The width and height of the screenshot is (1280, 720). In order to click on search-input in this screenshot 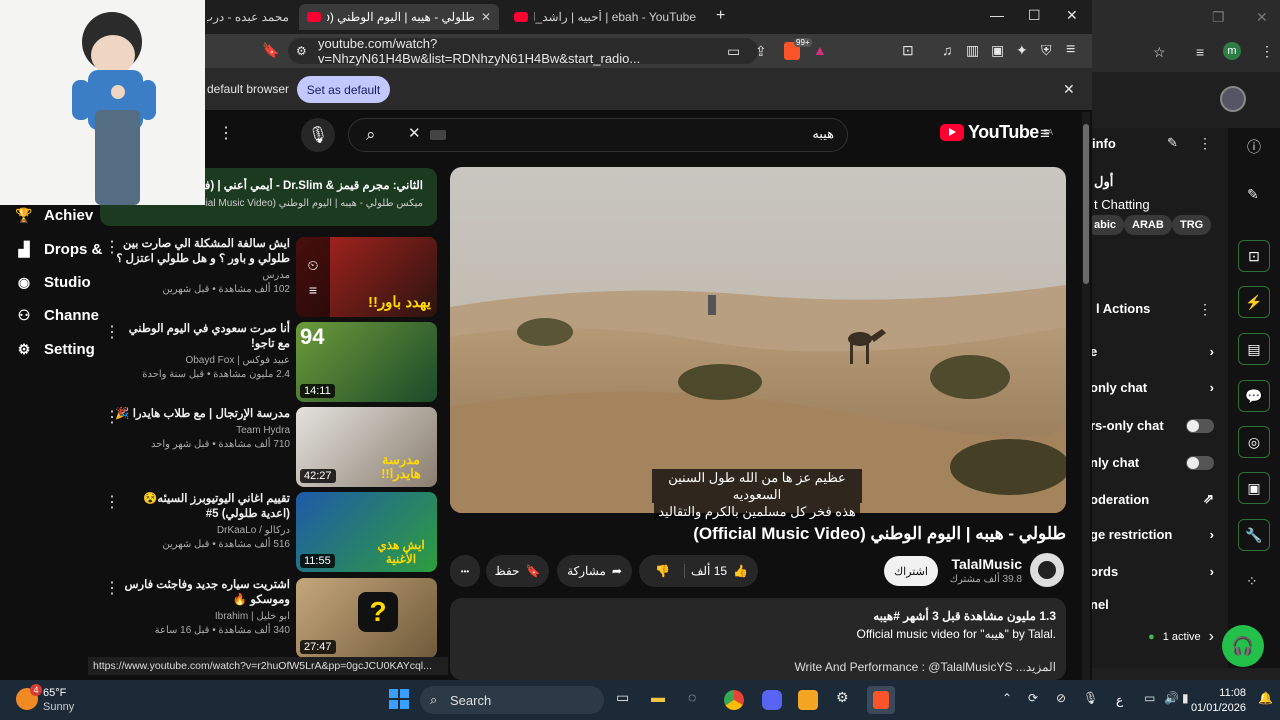, I will do `click(598, 135)`.